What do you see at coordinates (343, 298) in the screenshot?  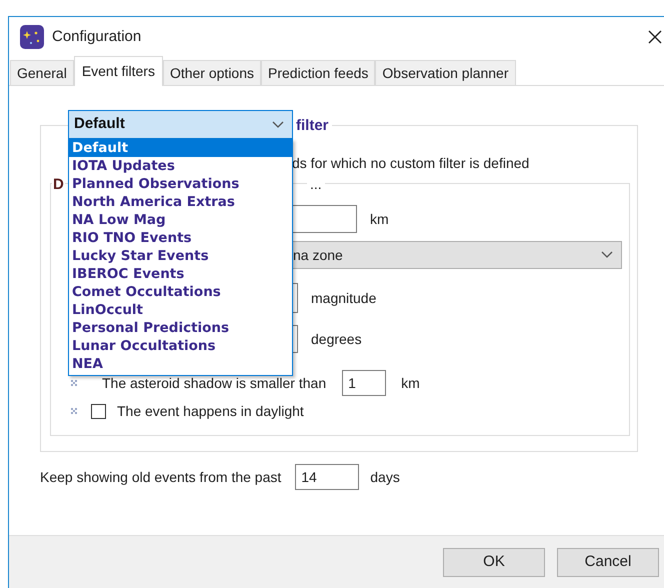 I see `unit-label: magnitude` at bounding box center [343, 298].